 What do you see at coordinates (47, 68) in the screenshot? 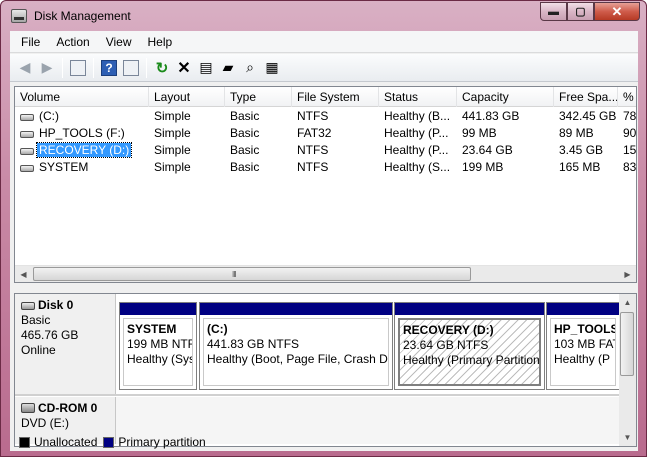
I see `forward-button: ▶` at bounding box center [47, 68].